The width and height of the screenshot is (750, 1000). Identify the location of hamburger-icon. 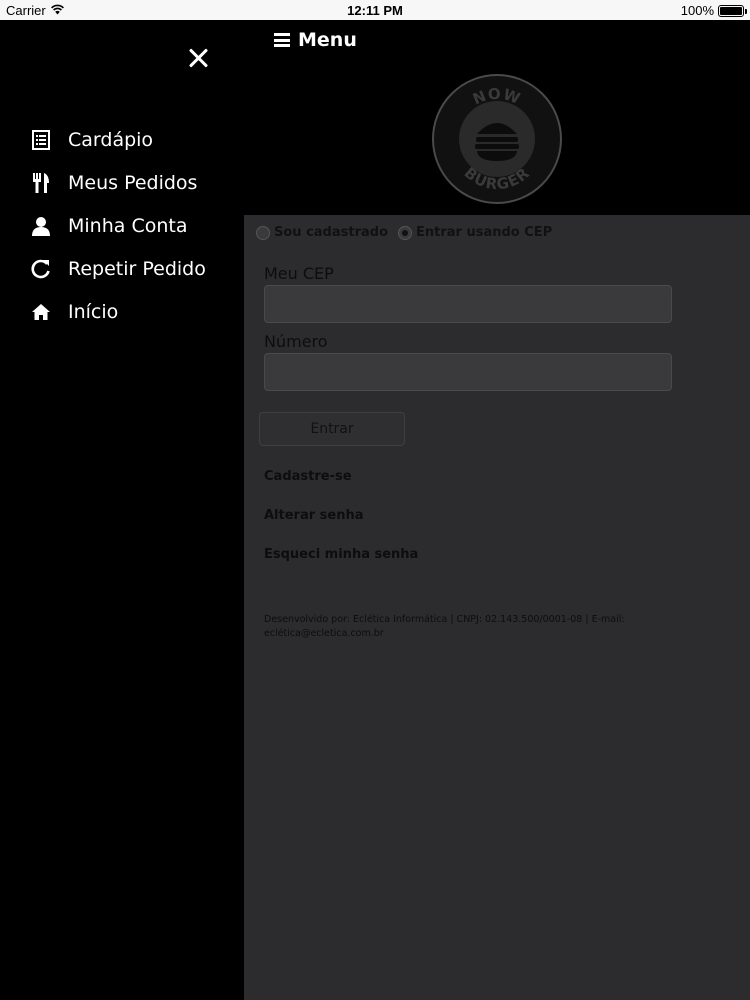
(282, 40).